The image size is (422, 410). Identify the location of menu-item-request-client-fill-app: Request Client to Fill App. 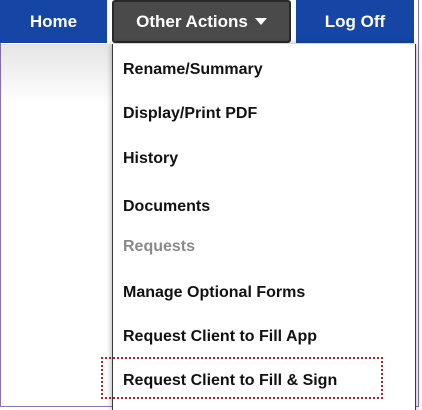
(220, 337).